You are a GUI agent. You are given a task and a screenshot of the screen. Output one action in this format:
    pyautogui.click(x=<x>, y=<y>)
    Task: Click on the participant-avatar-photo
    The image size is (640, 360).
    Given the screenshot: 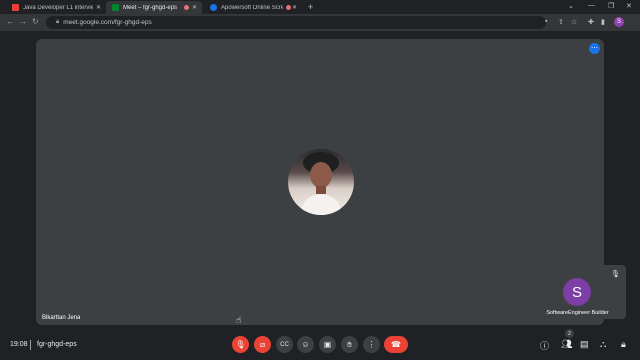 What is the action you would take?
    pyautogui.click(x=321, y=182)
    